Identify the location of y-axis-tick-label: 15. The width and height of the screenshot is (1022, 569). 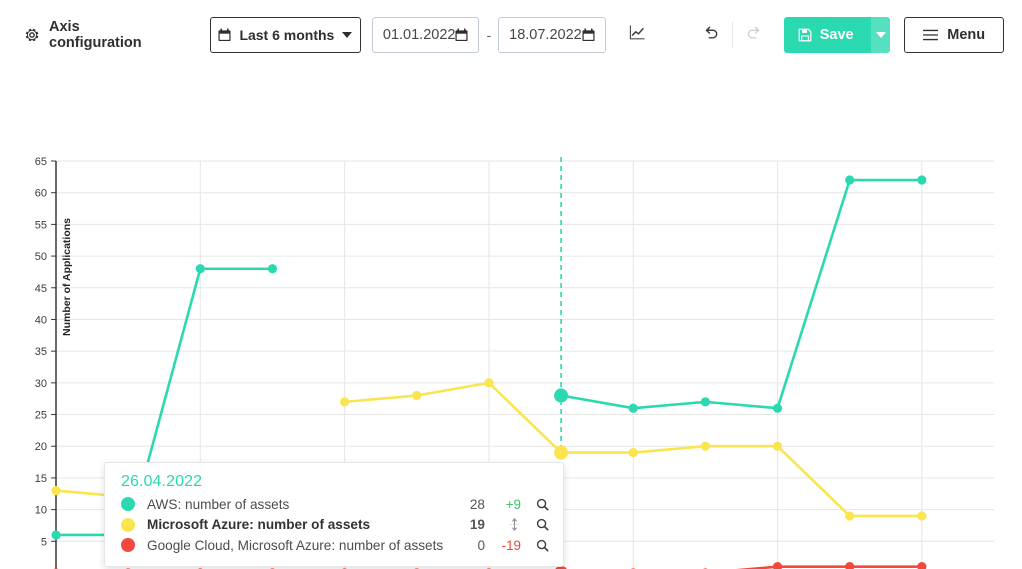
(41, 479).